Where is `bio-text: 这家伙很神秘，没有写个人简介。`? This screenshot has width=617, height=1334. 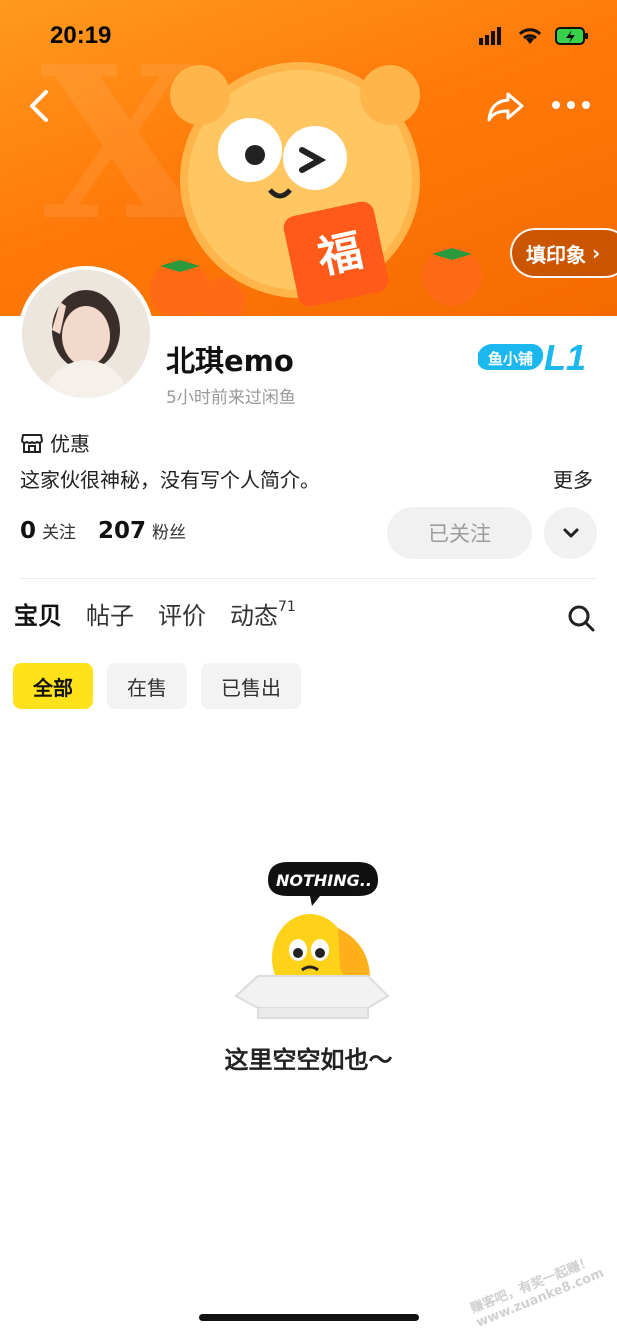 bio-text: 这家伙很神秘，没有写个人简介。 is located at coordinates (170, 480).